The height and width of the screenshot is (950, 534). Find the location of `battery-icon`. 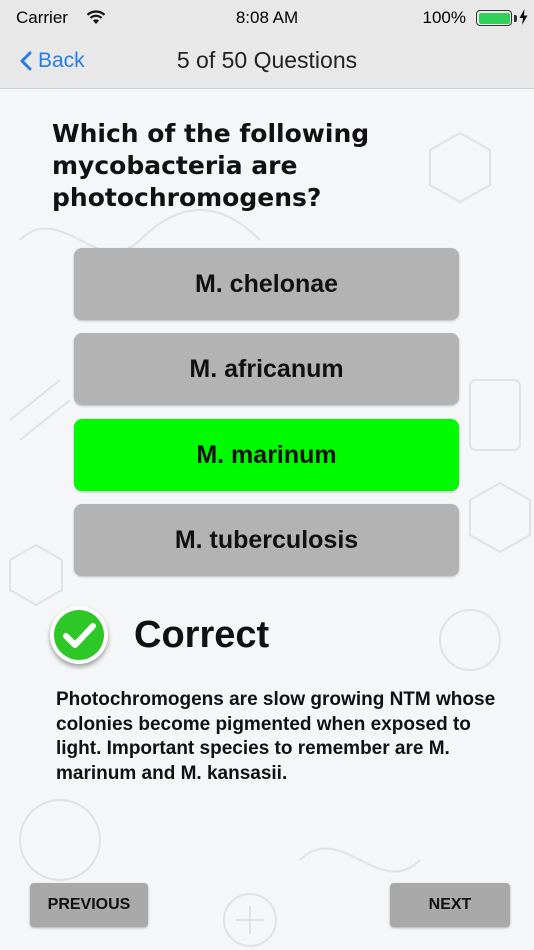

battery-icon is located at coordinates (494, 18).